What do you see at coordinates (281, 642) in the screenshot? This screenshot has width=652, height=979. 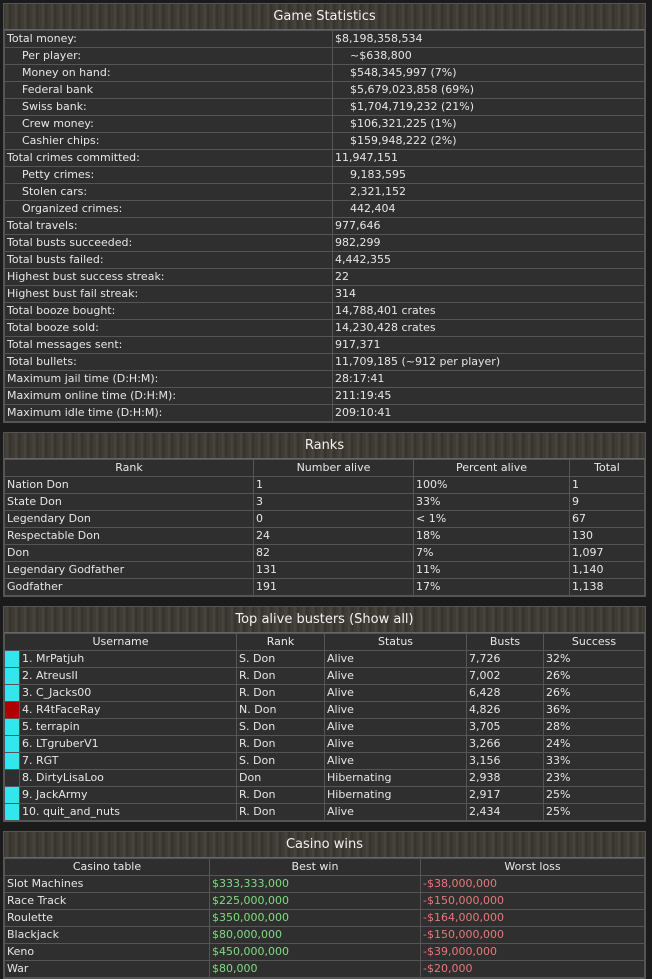 I see `busters-column-header: Rank` at bounding box center [281, 642].